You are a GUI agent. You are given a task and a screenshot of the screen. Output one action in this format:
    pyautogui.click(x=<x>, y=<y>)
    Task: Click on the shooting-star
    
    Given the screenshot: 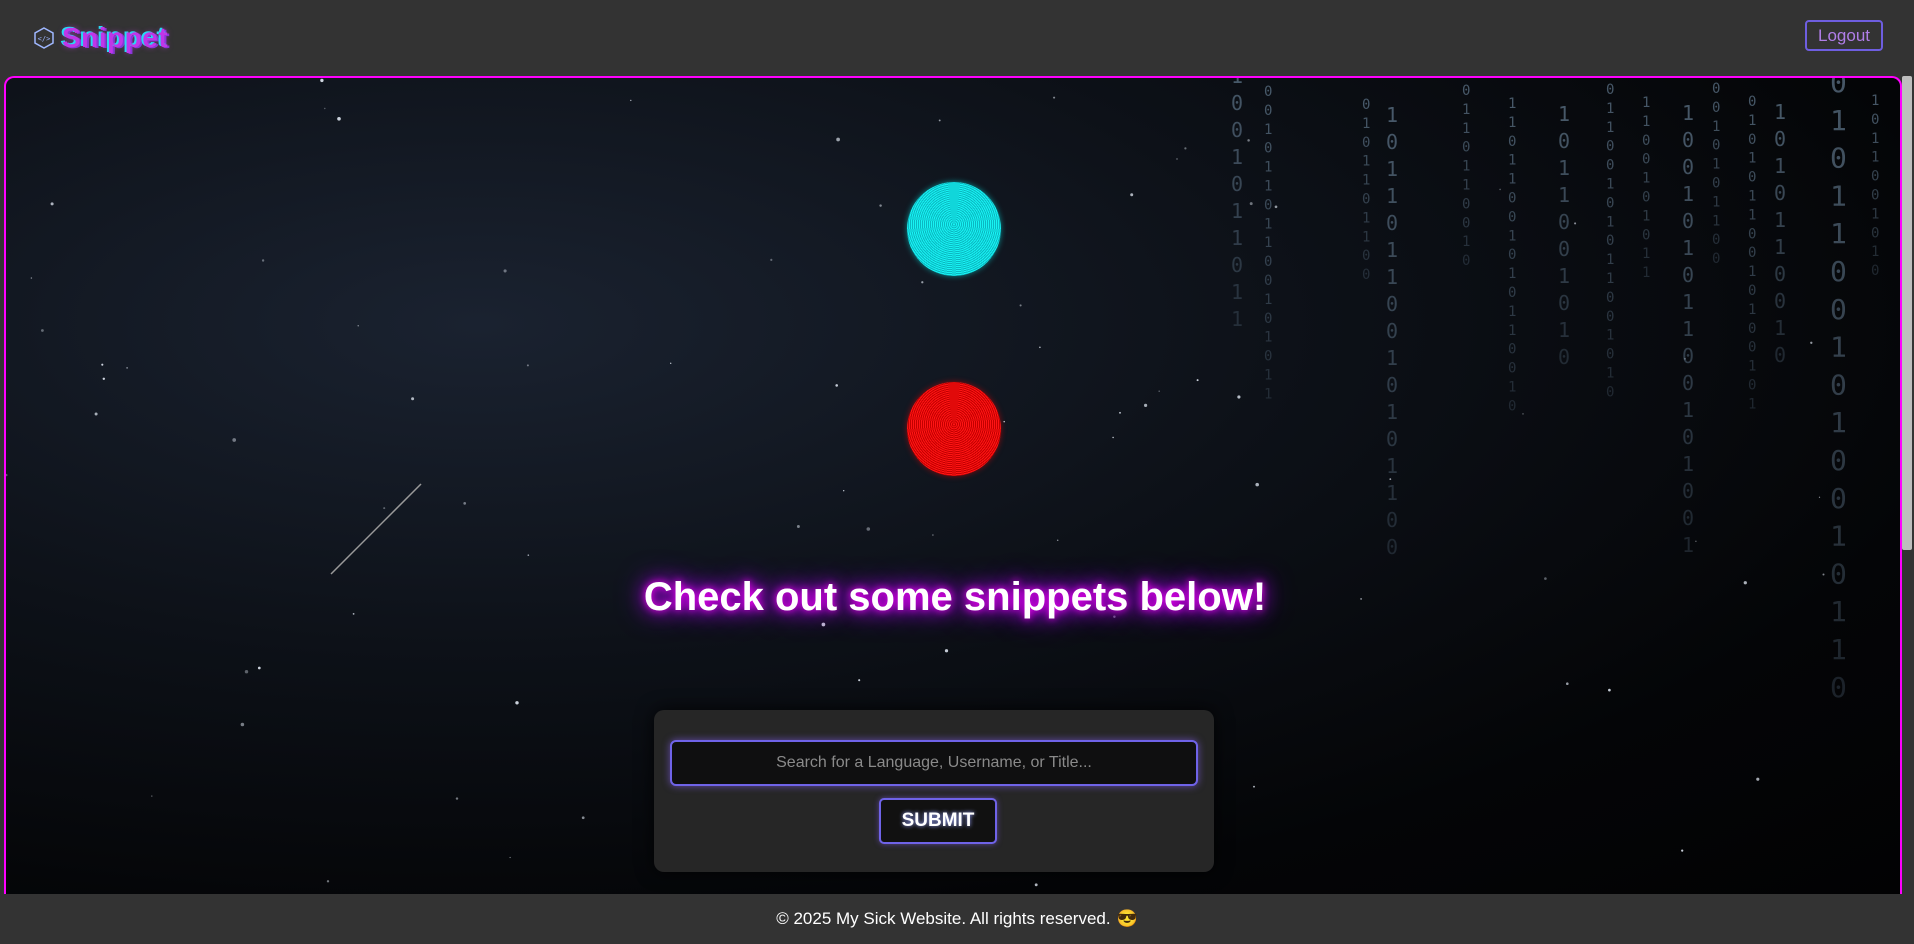 What is the action you would take?
    pyautogui.click(x=376, y=529)
    